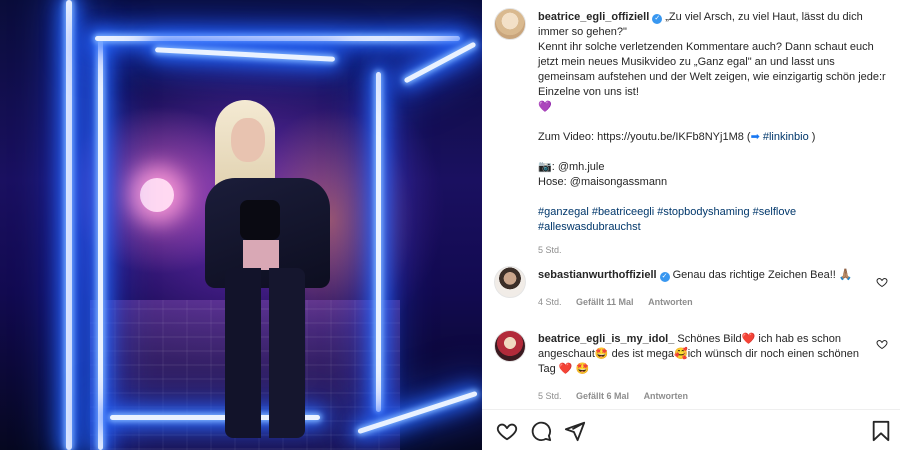  What do you see at coordinates (541, 431) in the screenshot?
I see `comment-icon` at bounding box center [541, 431].